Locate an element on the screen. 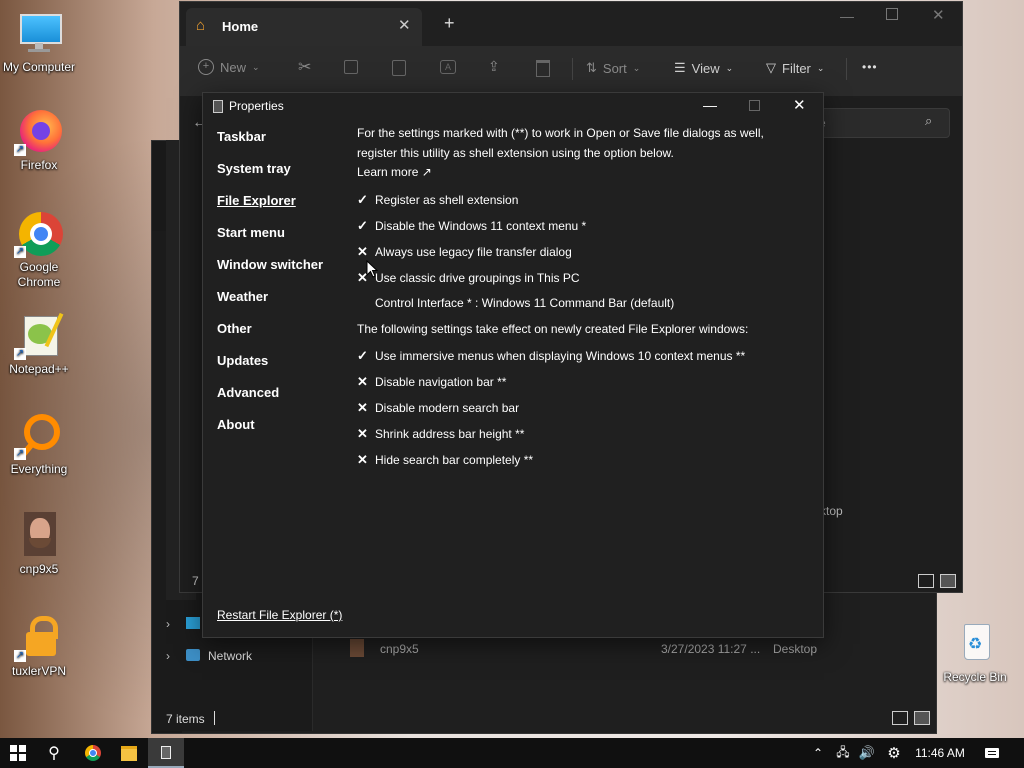 This screenshot has width=1024, height=768. file-name: cnp9x5 is located at coordinates (399, 649).